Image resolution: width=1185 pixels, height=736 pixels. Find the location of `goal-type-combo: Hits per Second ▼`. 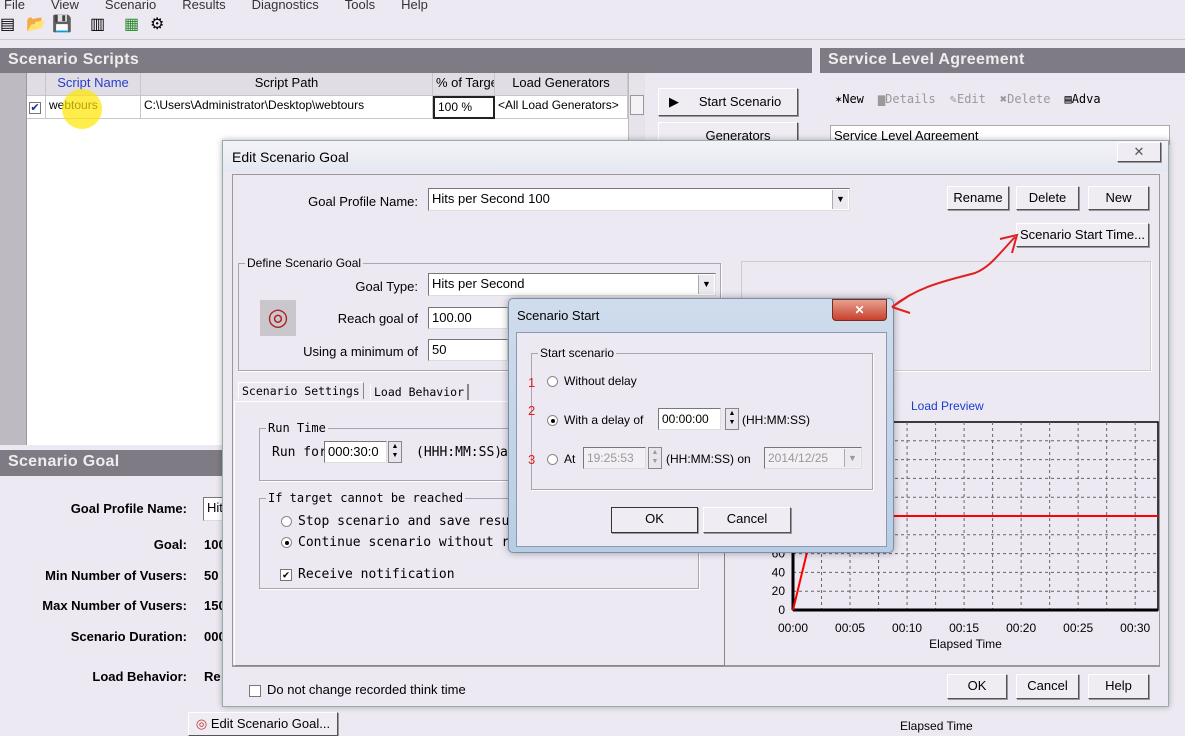

goal-type-combo: Hits per Second ▼ is located at coordinates (572, 284).